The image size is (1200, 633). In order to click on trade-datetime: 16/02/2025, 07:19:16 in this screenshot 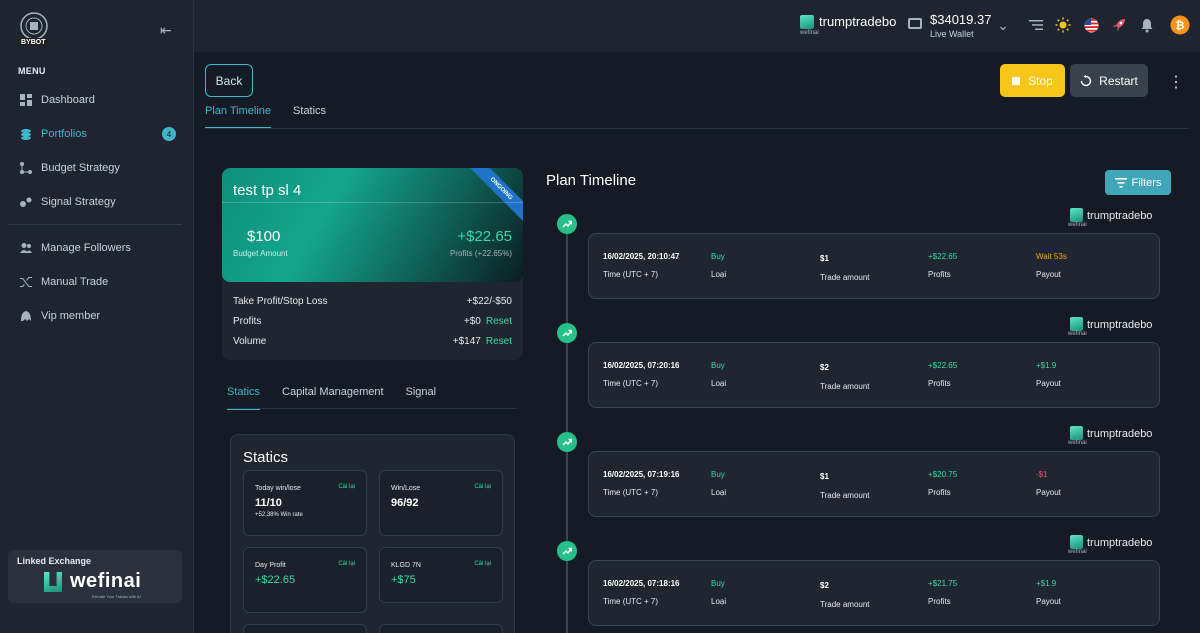, I will do `click(641, 474)`.